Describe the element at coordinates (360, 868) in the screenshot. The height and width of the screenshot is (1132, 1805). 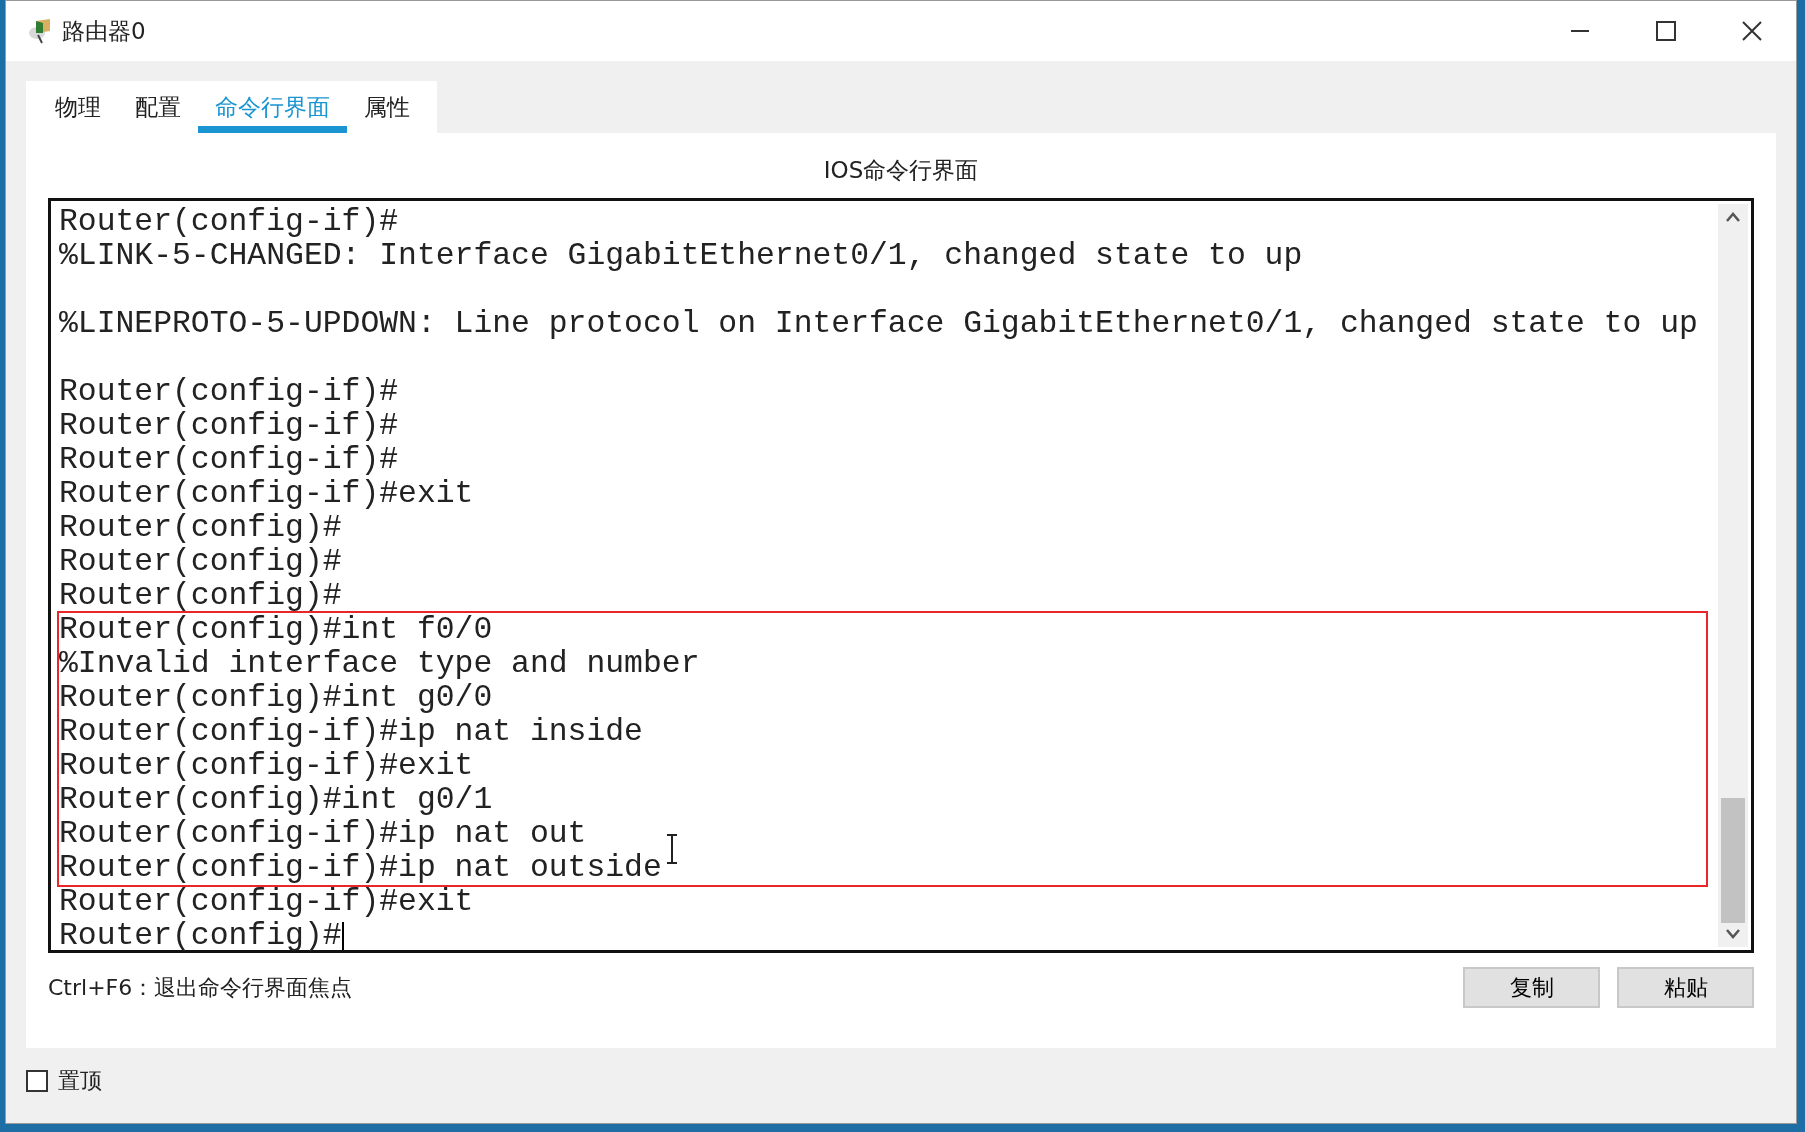
I see `terminal-line: Router(config-if)#ip nat outside` at that location.